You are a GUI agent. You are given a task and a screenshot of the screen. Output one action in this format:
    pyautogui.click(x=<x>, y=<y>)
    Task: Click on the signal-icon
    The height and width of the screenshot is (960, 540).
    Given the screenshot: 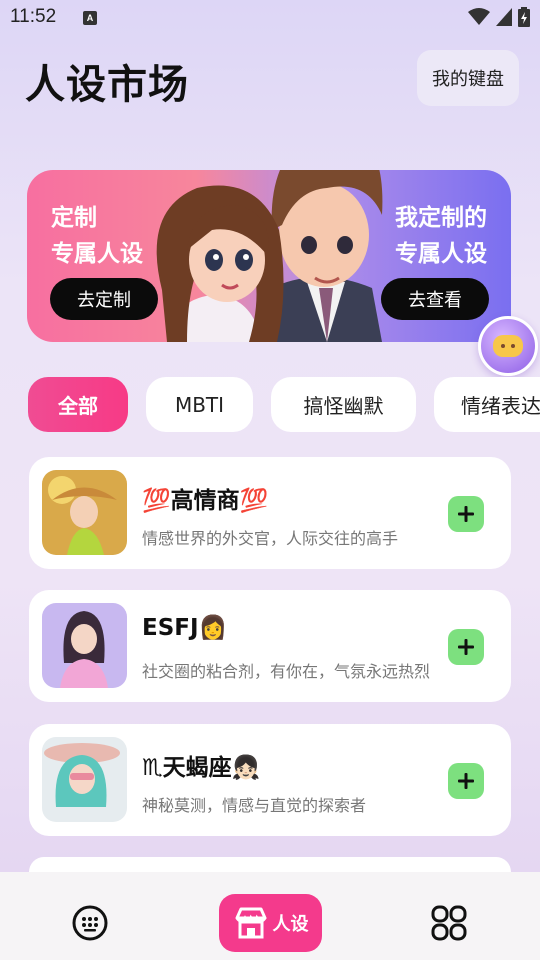 What is the action you would take?
    pyautogui.click(x=504, y=17)
    